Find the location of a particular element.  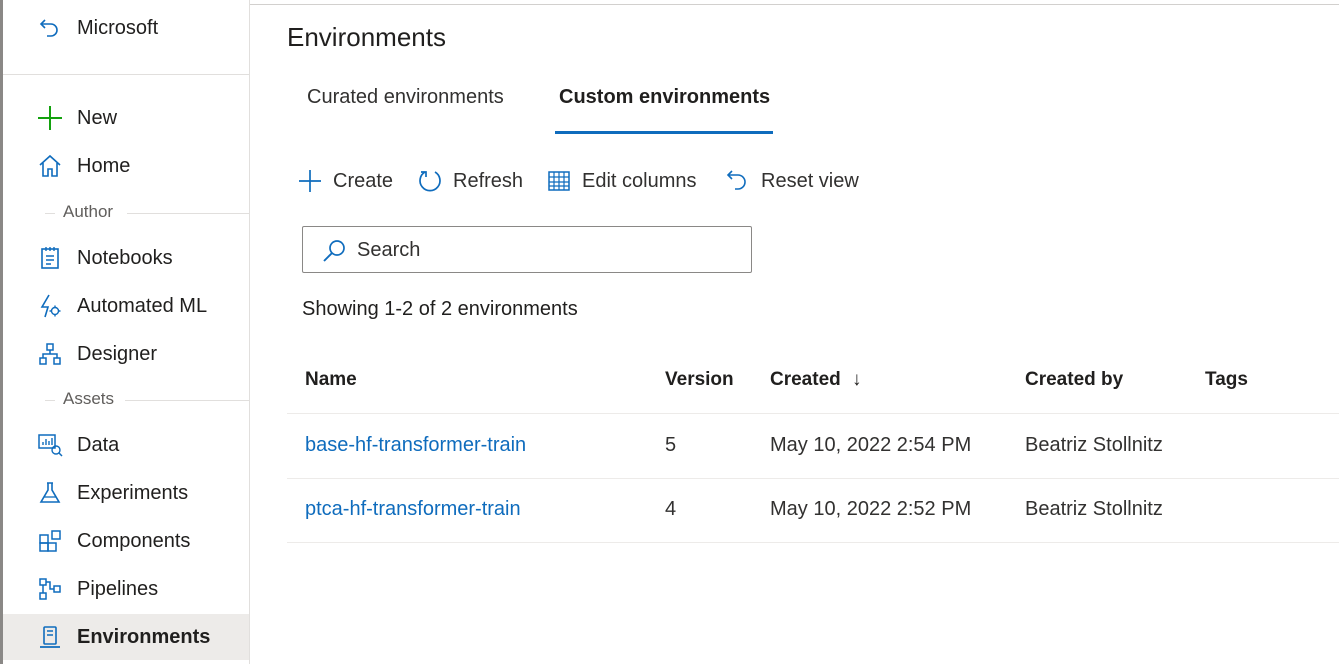

sidebar-item-experiments: Experiments is located at coordinates (126, 493).